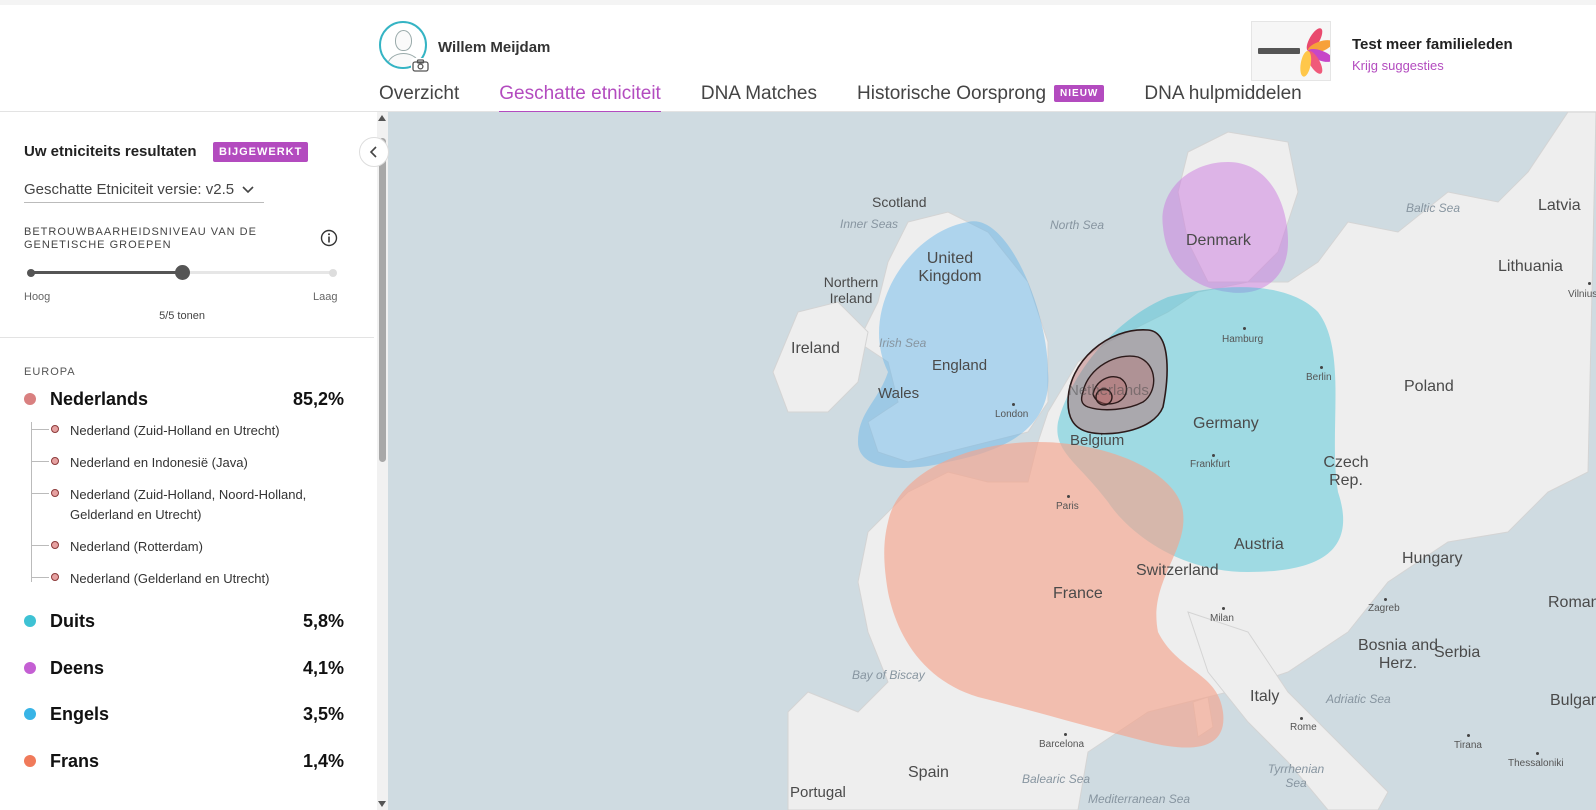 The height and width of the screenshot is (810, 1596). I want to click on tab-dna-matches: DNA Matches, so click(759, 97).